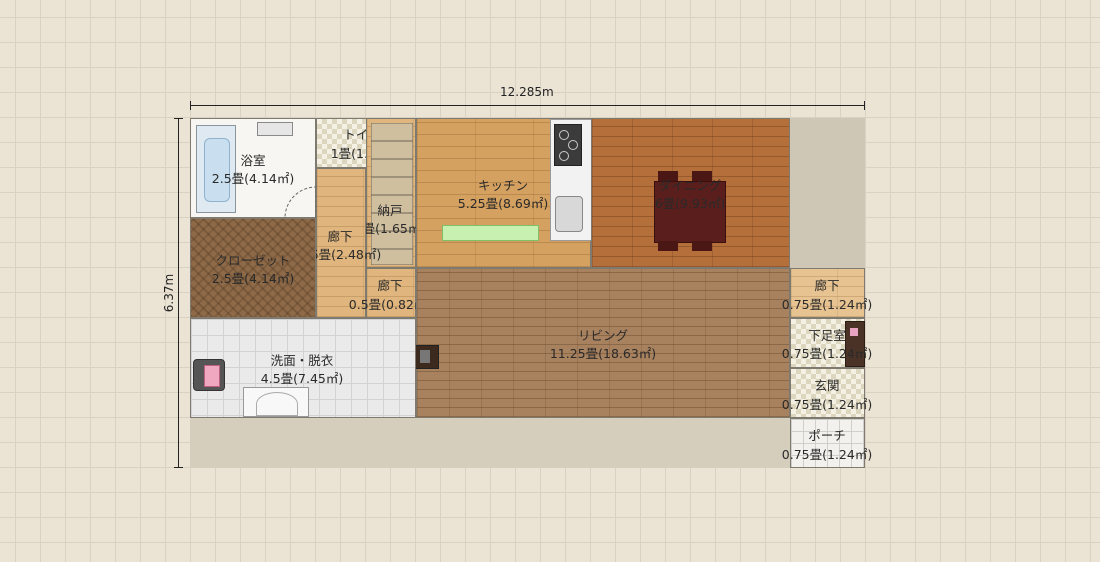 The height and width of the screenshot is (562, 1100). Describe the element at coordinates (571, 180) in the screenshot. I see `kitchen-counter` at that location.